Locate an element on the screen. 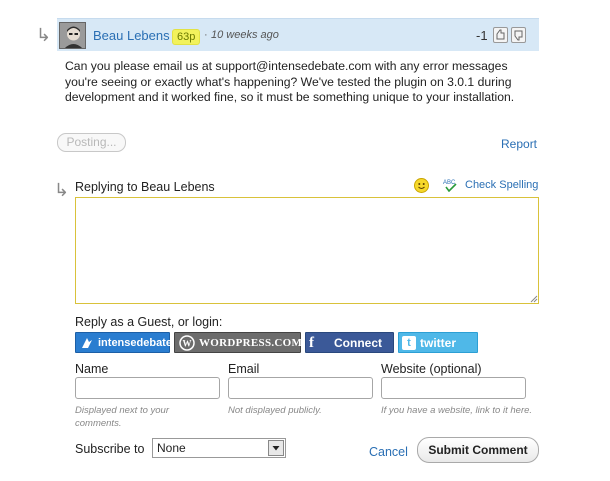 This screenshot has width=610, height=481. thumbs-up-icon is located at coordinates (500, 34).